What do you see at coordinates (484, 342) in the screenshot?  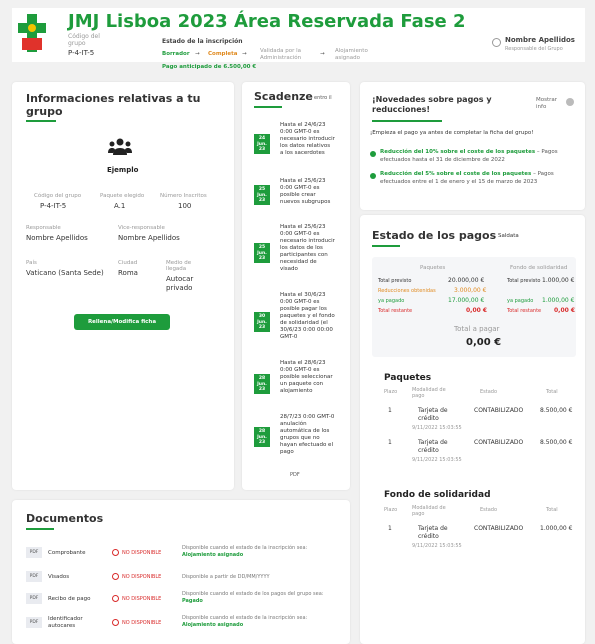 I see `total-value: 0,00 €` at bounding box center [484, 342].